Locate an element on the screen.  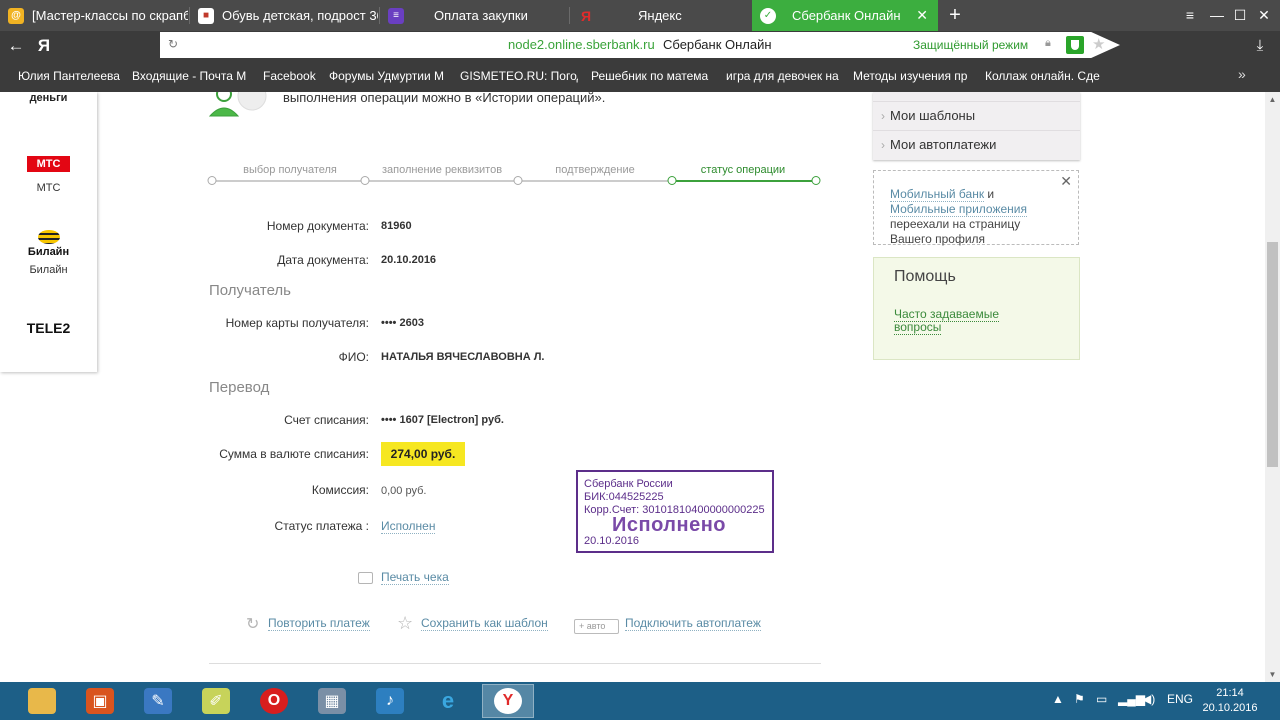
taskbar-explorer is located at coordinates (42, 701).